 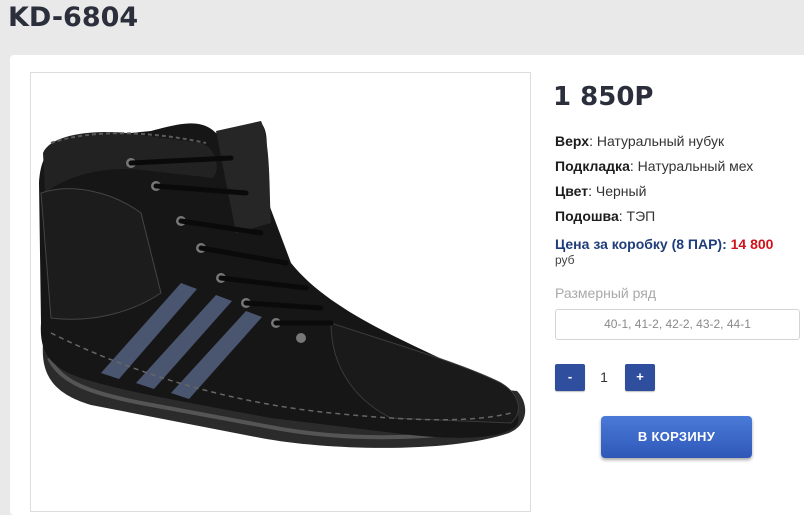 What do you see at coordinates (677, 324) in the screenshot?
I see `sizes-field: 40-1, 41-2, 42-2, 43-2, 44-1` at bounding box center [677, 324].